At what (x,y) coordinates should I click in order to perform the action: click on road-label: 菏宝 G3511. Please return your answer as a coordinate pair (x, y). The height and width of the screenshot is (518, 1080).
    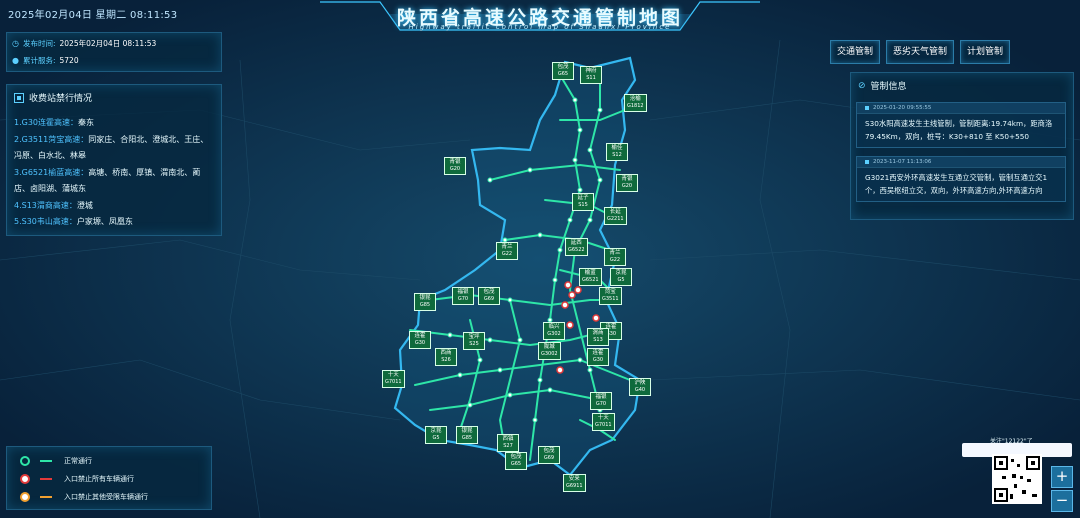
    Looking at the image, I should click on (610, 296).